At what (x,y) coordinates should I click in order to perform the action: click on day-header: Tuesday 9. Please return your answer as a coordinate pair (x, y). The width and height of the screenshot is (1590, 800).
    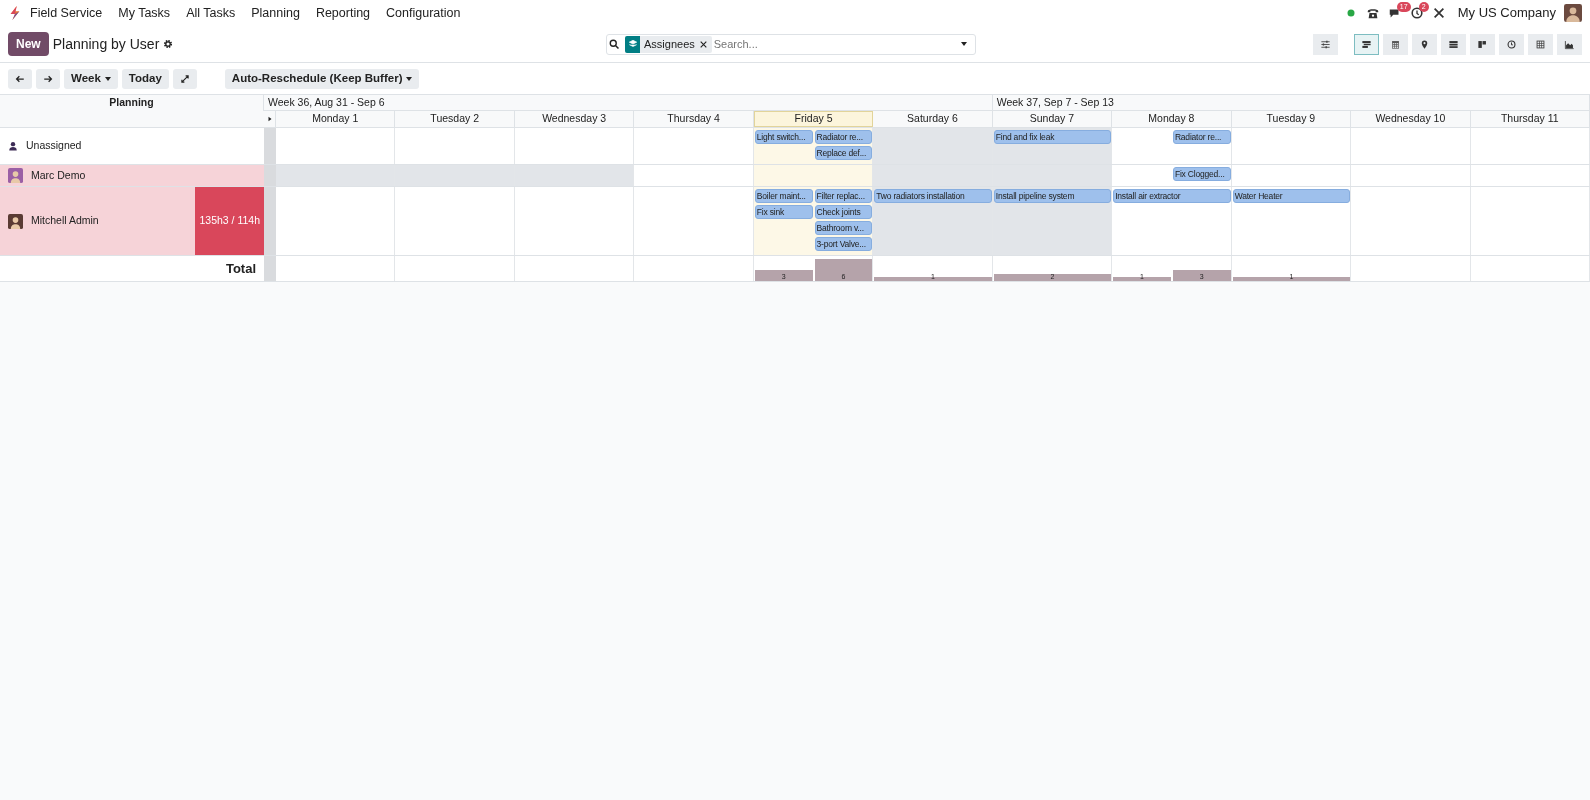
    Looking at the image, I should click on (1291, 119).